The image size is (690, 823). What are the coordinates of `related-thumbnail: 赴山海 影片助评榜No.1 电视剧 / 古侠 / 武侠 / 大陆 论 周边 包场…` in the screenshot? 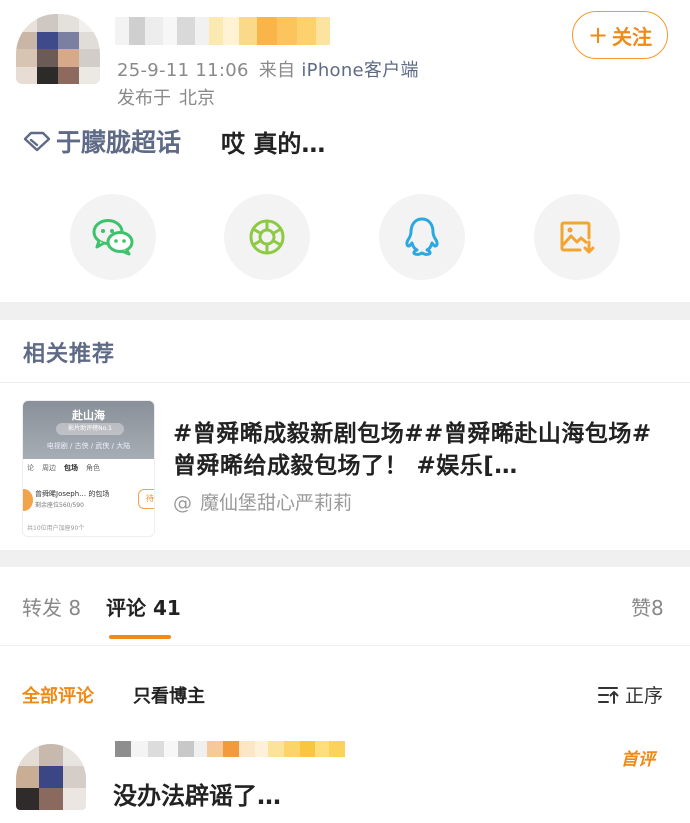 It's located at (88, 468).